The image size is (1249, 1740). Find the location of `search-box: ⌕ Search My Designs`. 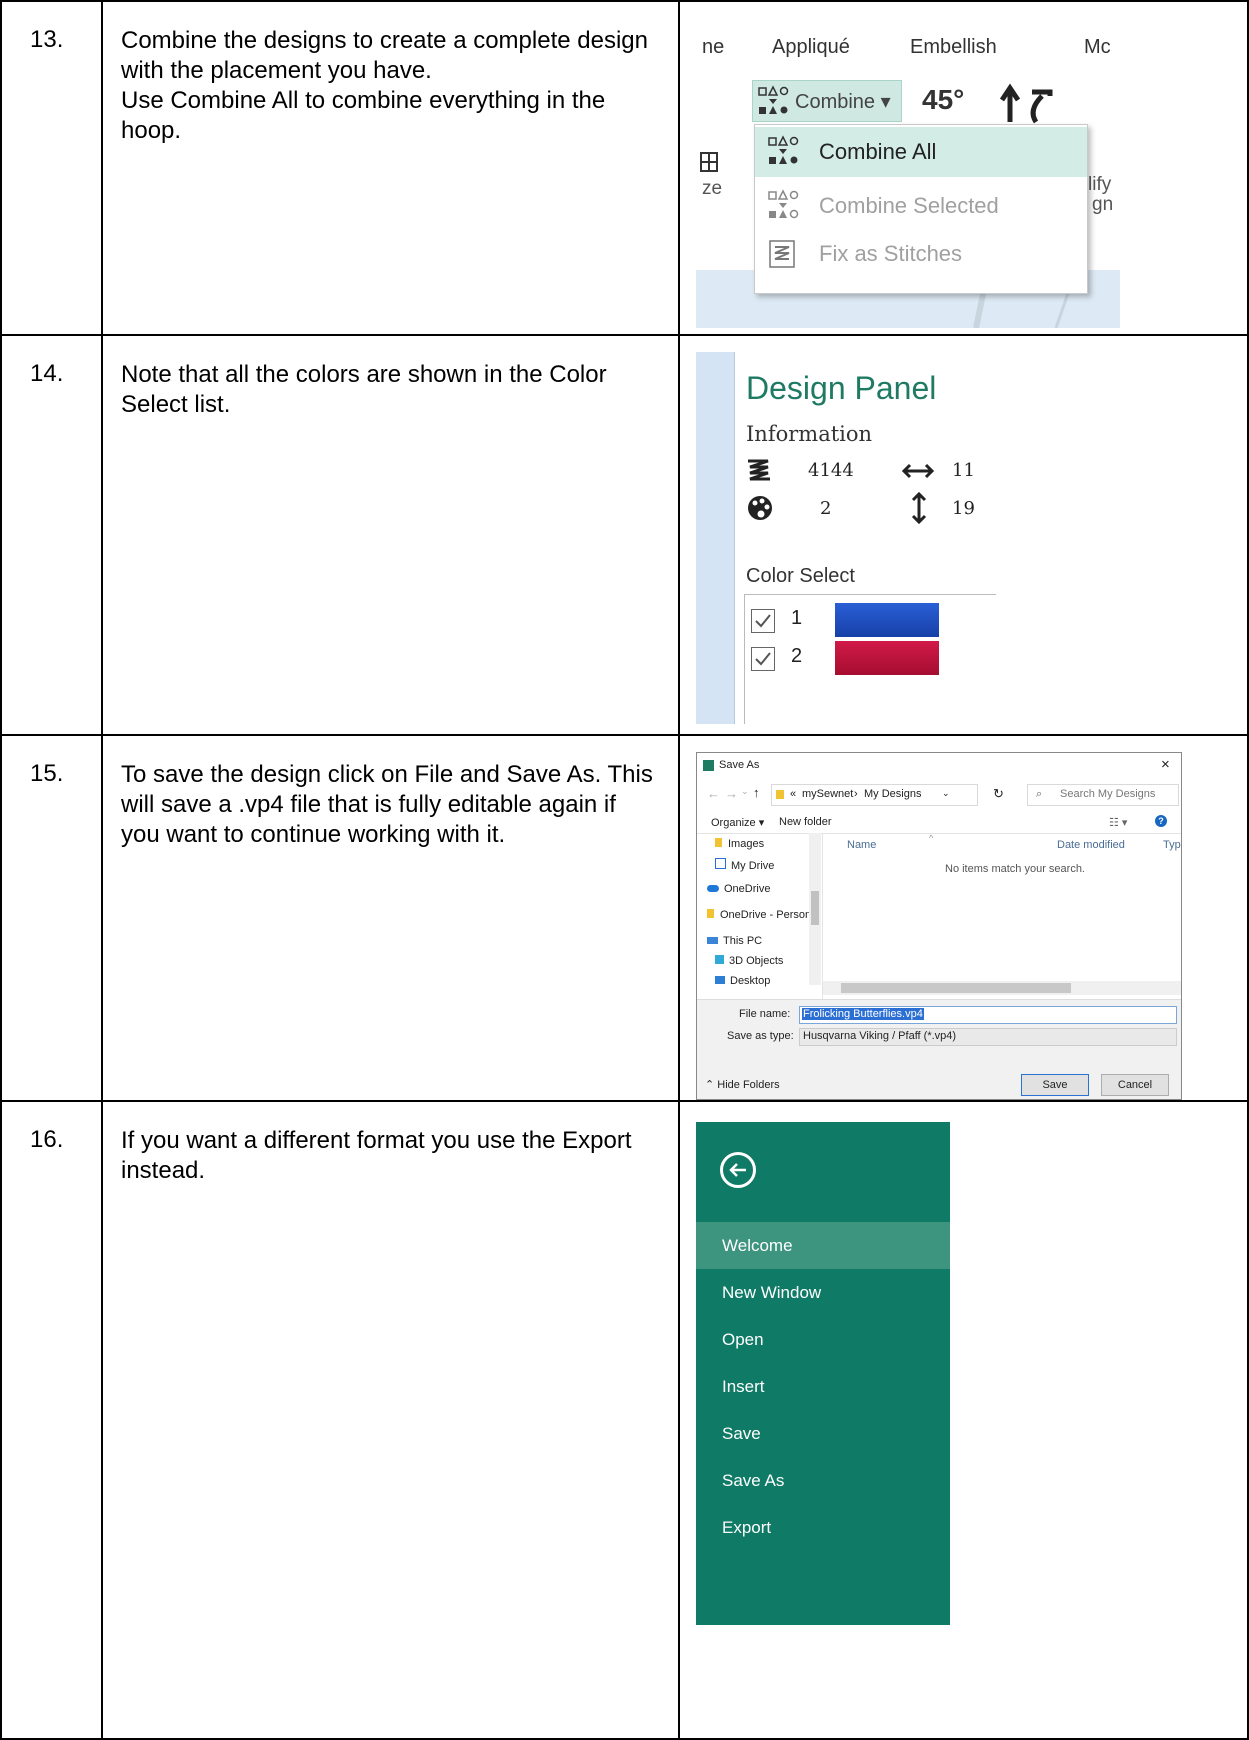

search-box: ⌕ Search My Designs is located at coordinates (1103, 795).